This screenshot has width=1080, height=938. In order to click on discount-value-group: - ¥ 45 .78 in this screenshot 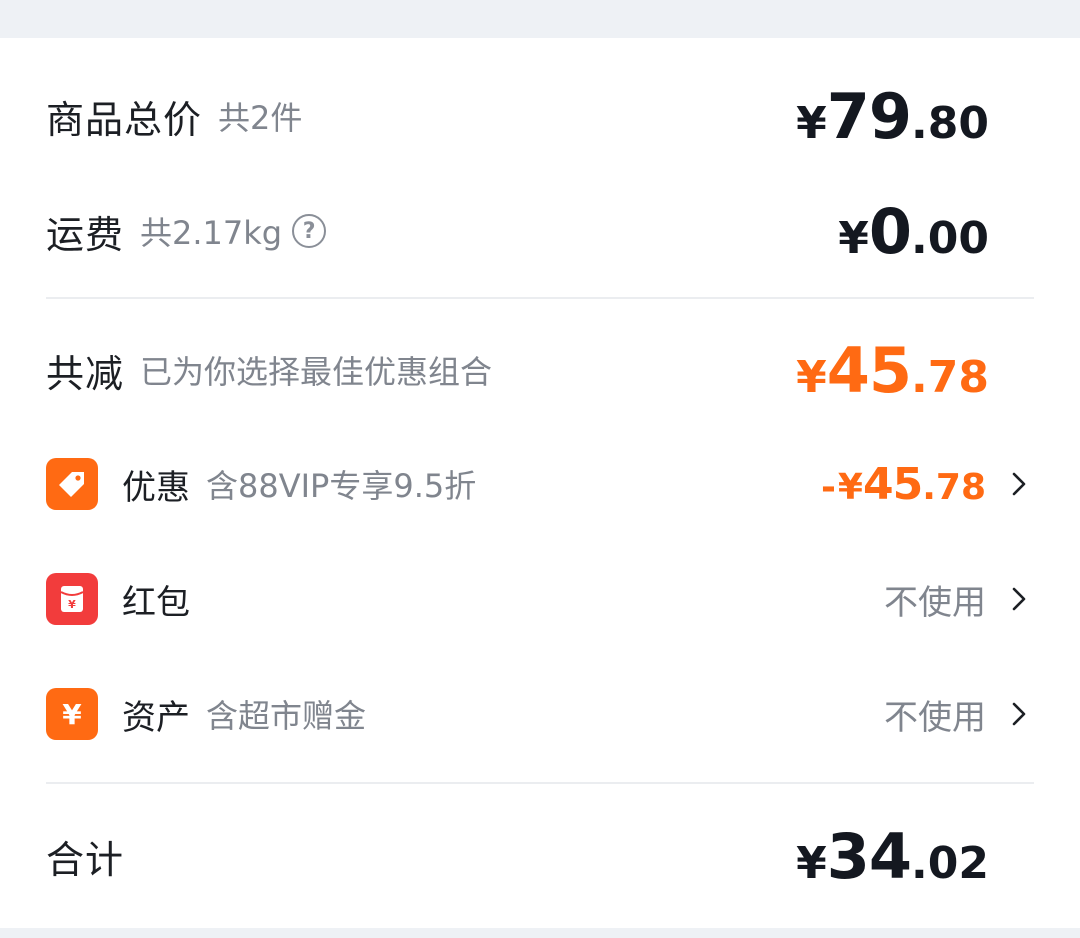, I will do `click(927, 484)`.